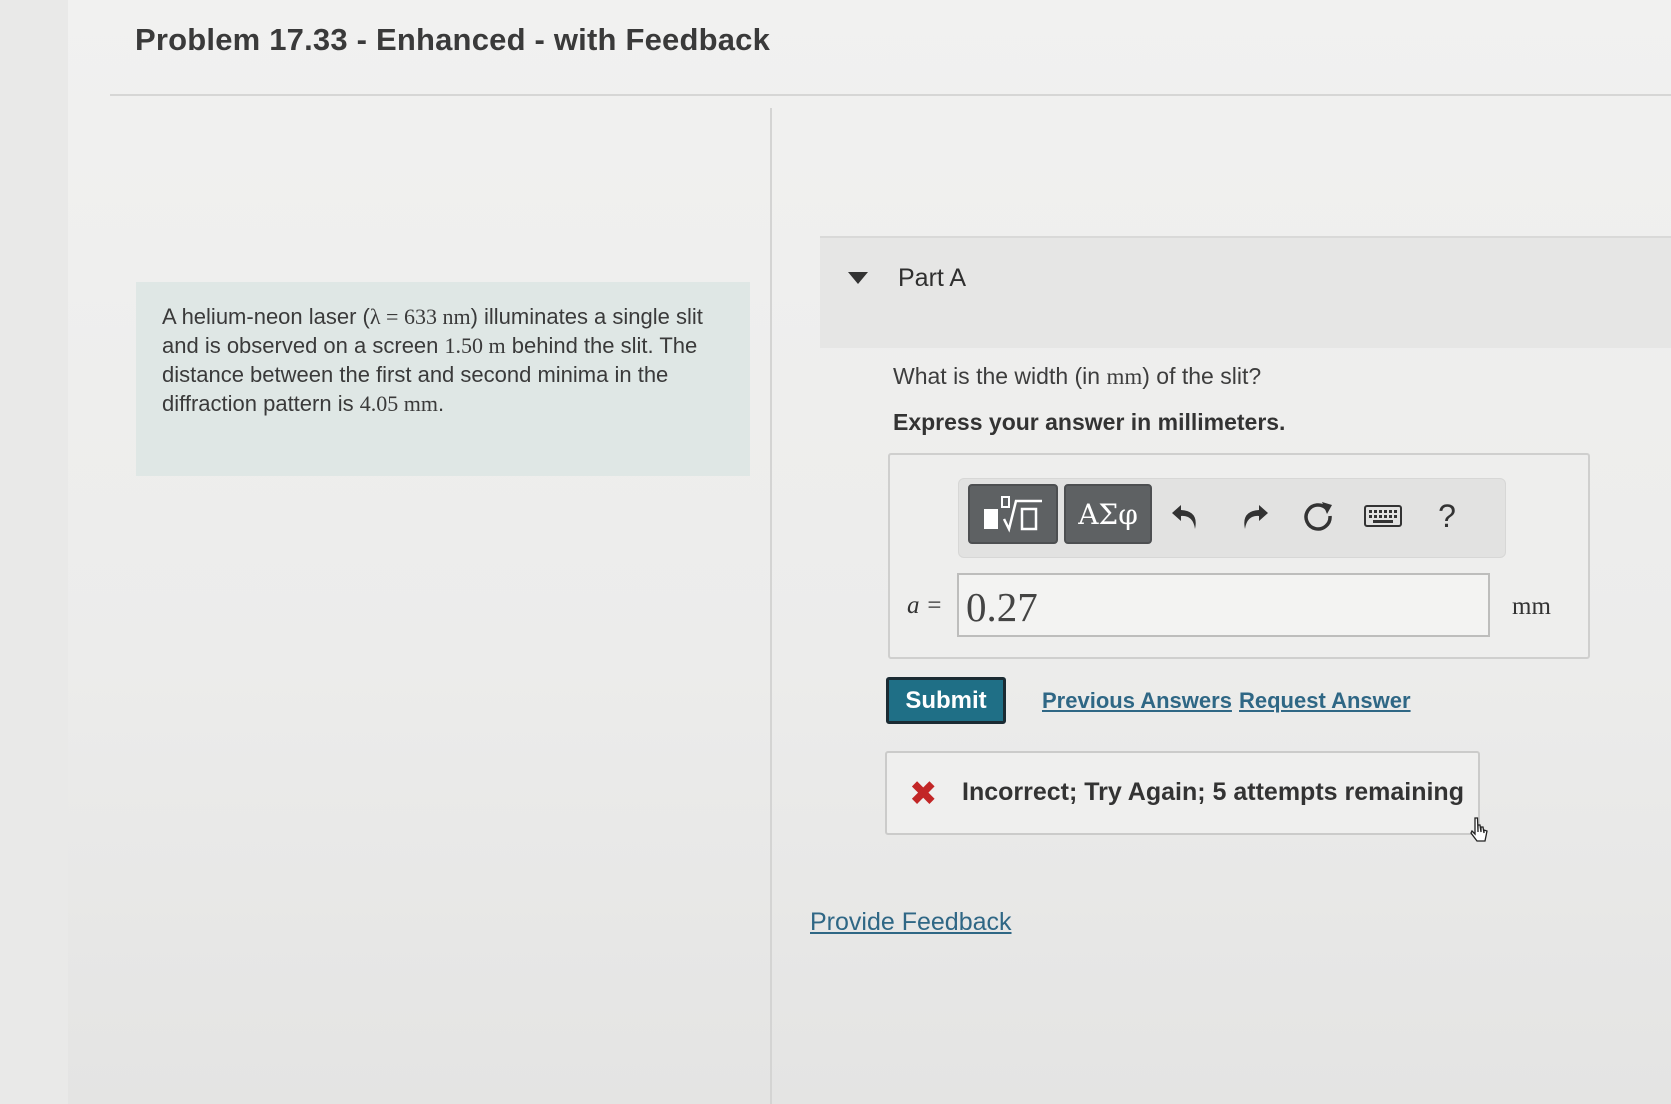 The image size is (1671, 1104). I want to click on part-label: Part A, so click(932, 278).